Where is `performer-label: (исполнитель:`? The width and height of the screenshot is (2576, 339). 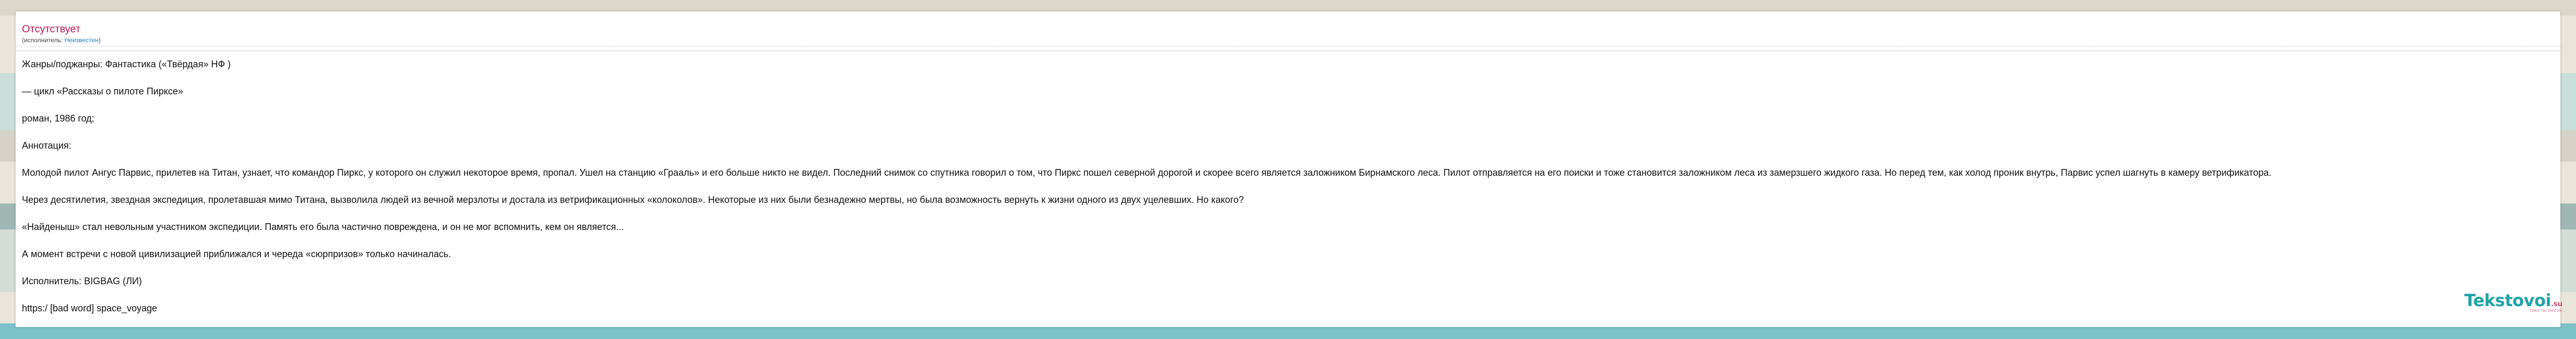
performer-label: (исполнитель: is located at coordinates (42, 40).